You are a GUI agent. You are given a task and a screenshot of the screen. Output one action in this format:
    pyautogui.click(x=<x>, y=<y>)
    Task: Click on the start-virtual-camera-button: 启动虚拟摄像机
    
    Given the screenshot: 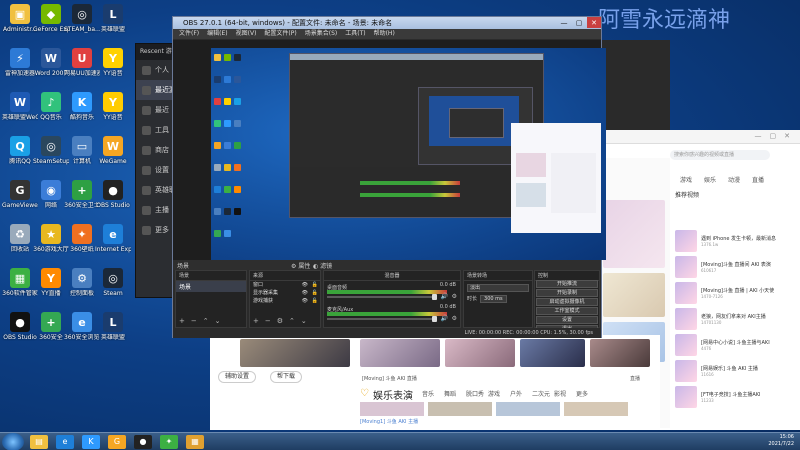 What is the action you would take?
    pyautogui.click(x=567, y=302)
    